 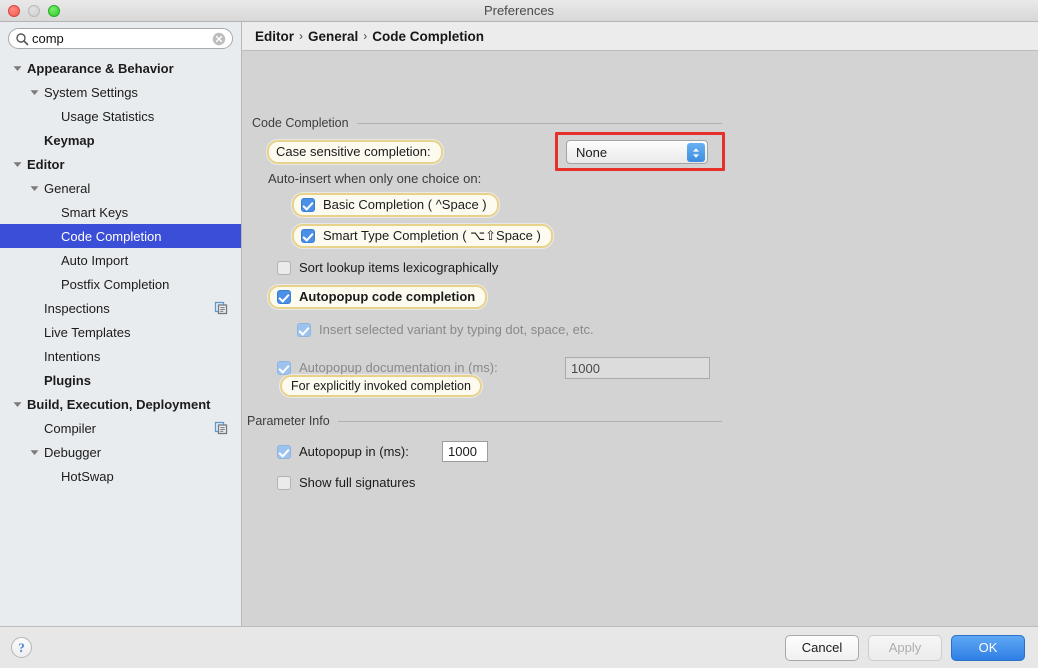 I want to click on sidebar-item-label: Appearance & Behavior, so click(x=100, y=68).